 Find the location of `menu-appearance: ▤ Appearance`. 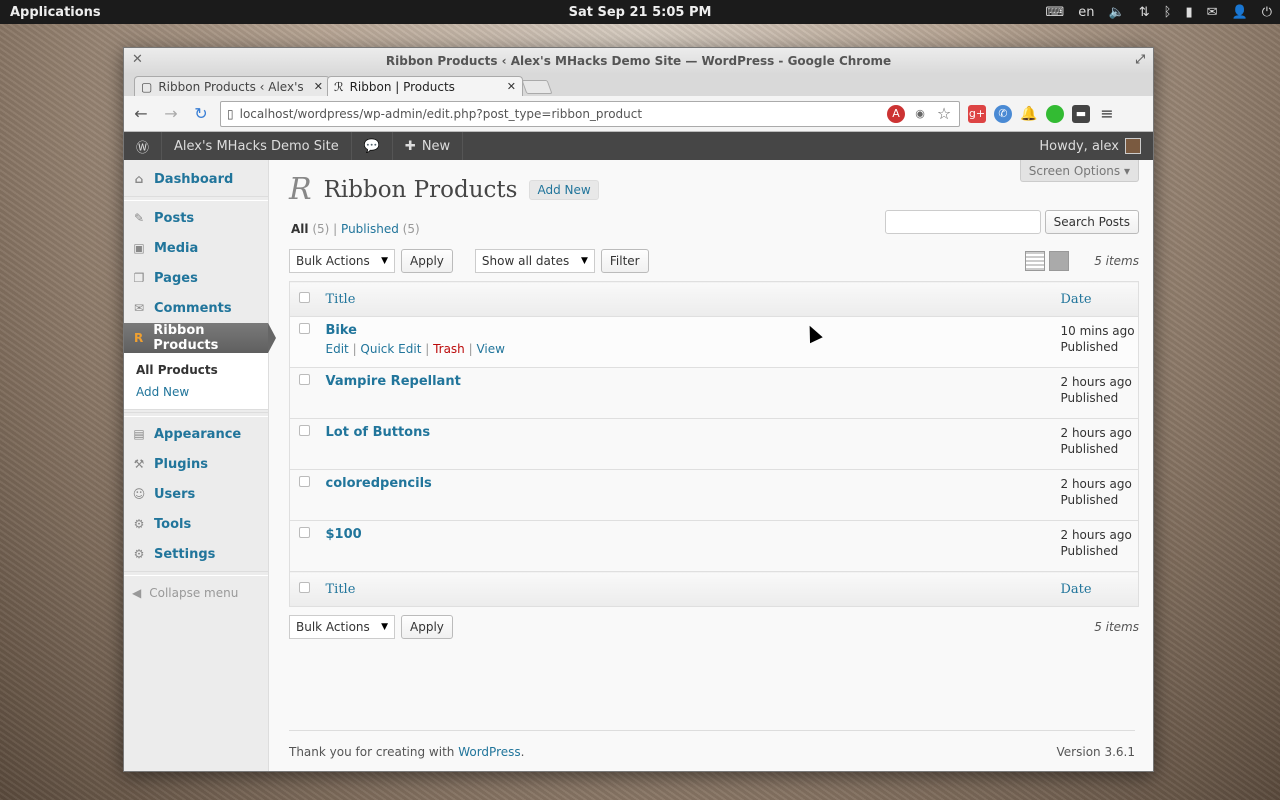

menu-appearance: ▤ Appearance is located at coordinates (196, 434).